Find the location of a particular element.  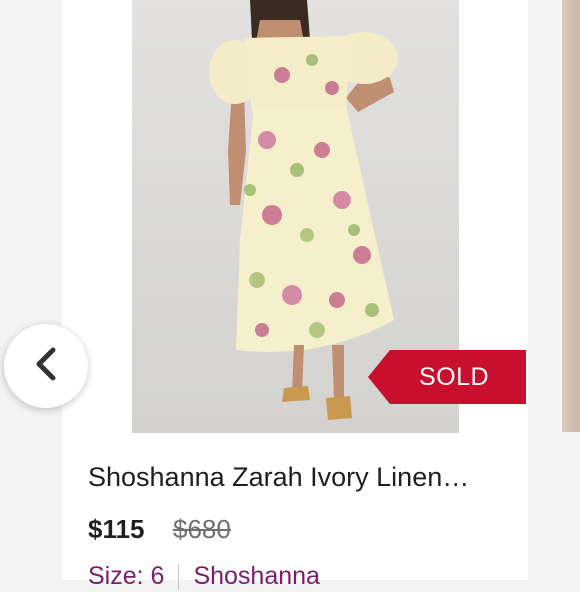

listing-meta: Size: 6 Shoshanna is located at coordinates (204, 577).